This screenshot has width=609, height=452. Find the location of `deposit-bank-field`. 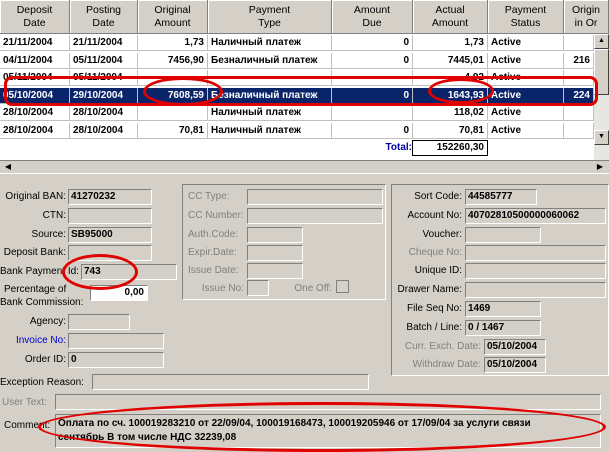

deposit-bank-field is located at coordinates (110, 253).